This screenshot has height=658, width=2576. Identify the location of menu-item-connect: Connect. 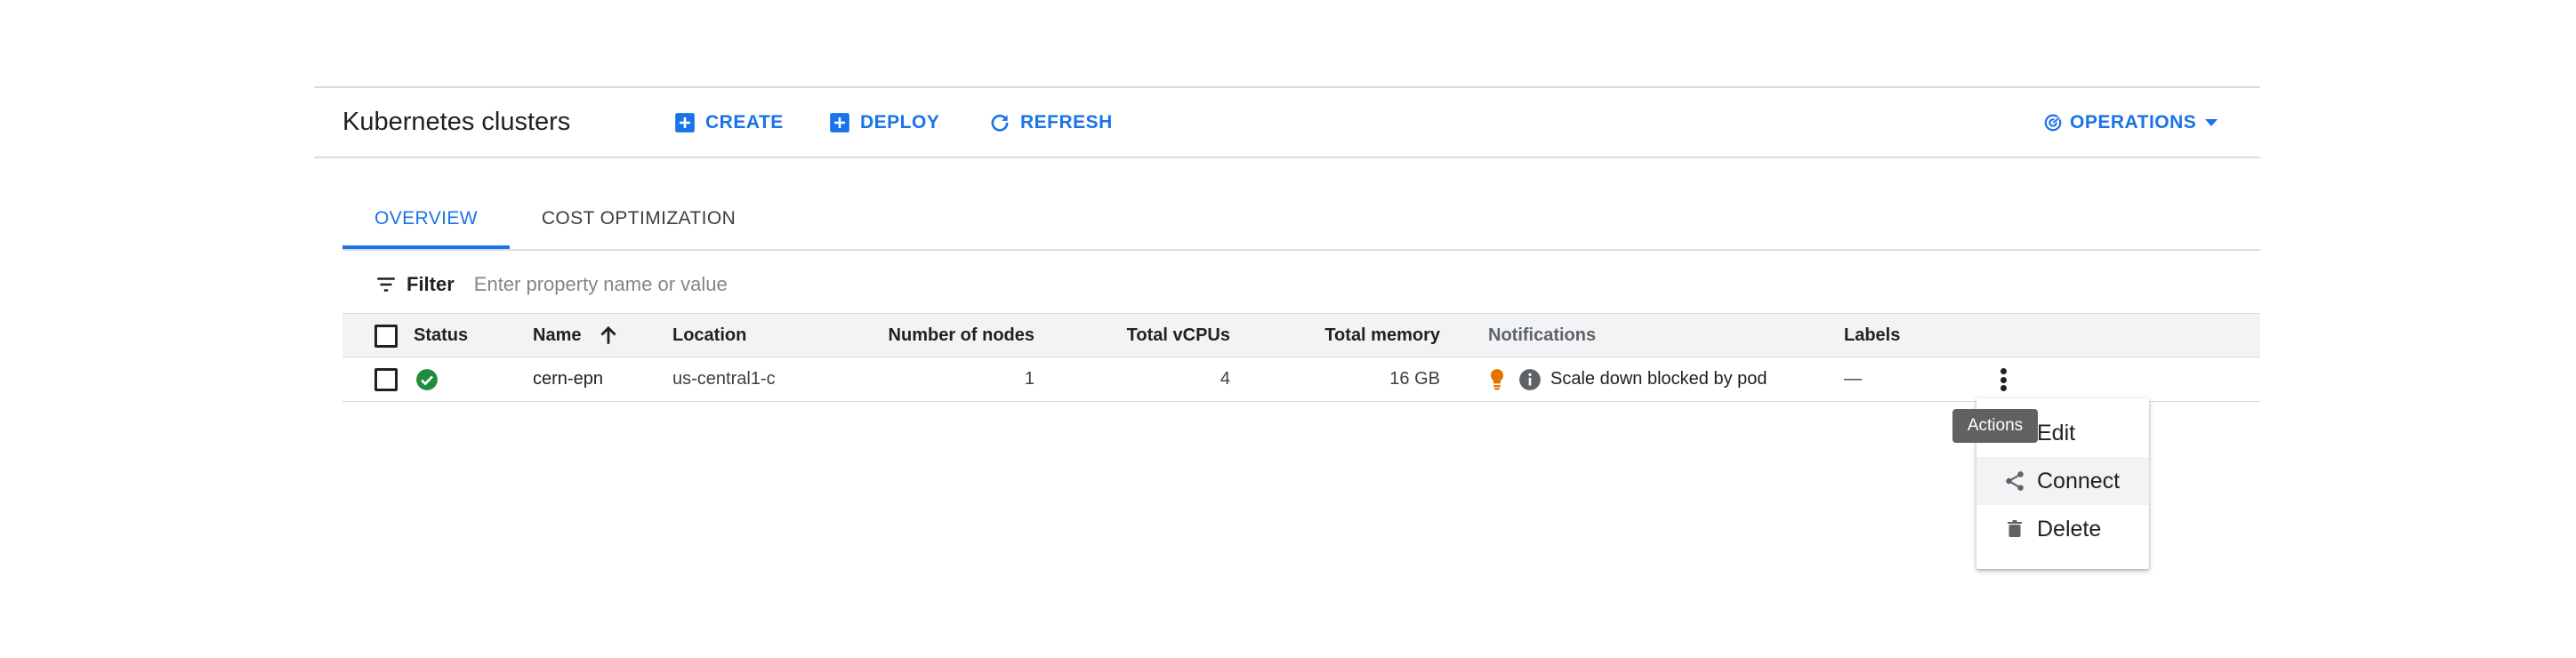
(2062, 481).